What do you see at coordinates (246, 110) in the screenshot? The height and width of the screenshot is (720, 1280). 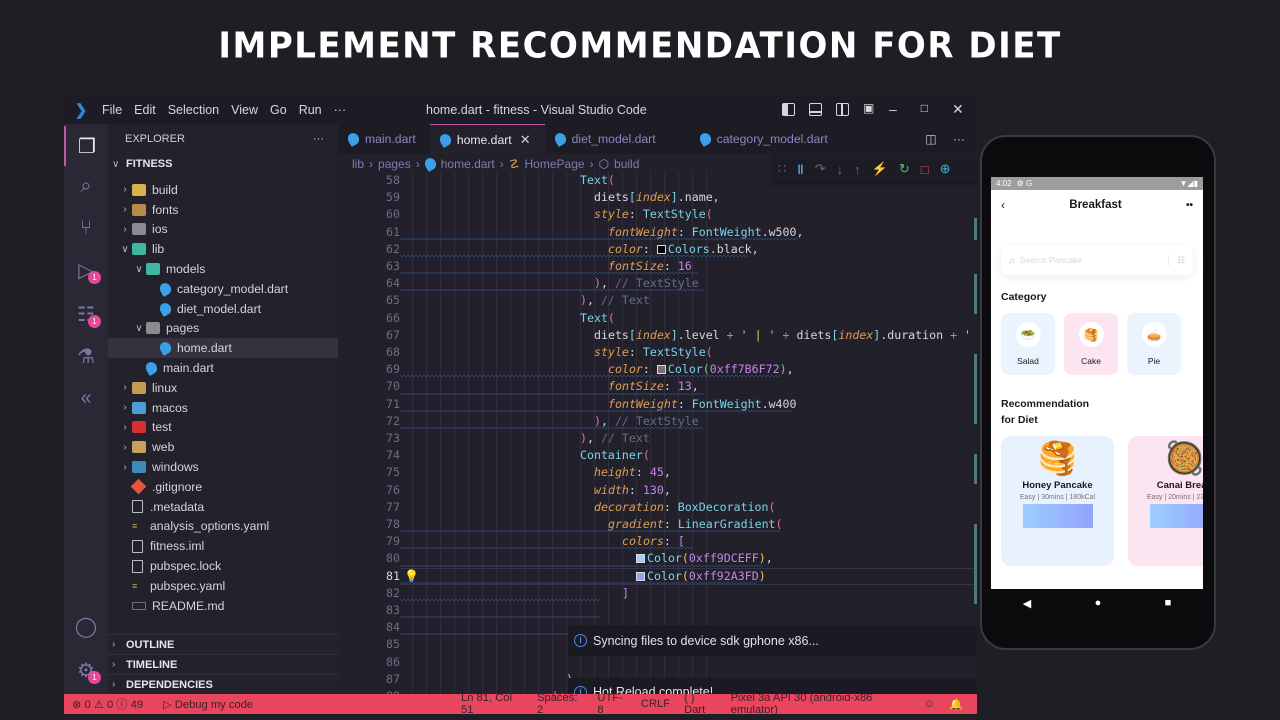 I see `menu-view: View` at bounding box center [246, 110].